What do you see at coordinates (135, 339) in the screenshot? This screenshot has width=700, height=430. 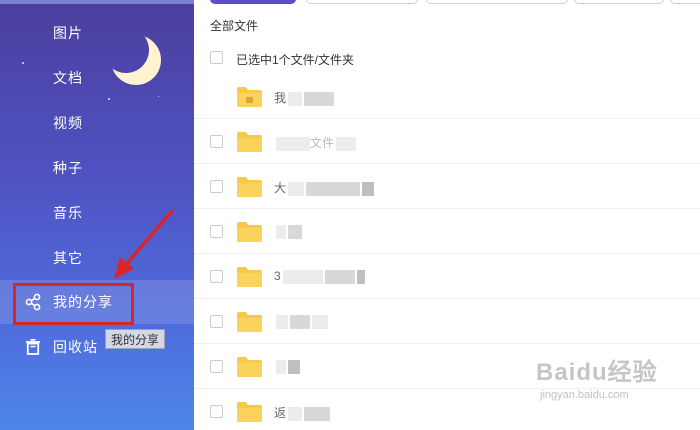 I see `tooltip: 我的分享` at bounding box center [135, 339].